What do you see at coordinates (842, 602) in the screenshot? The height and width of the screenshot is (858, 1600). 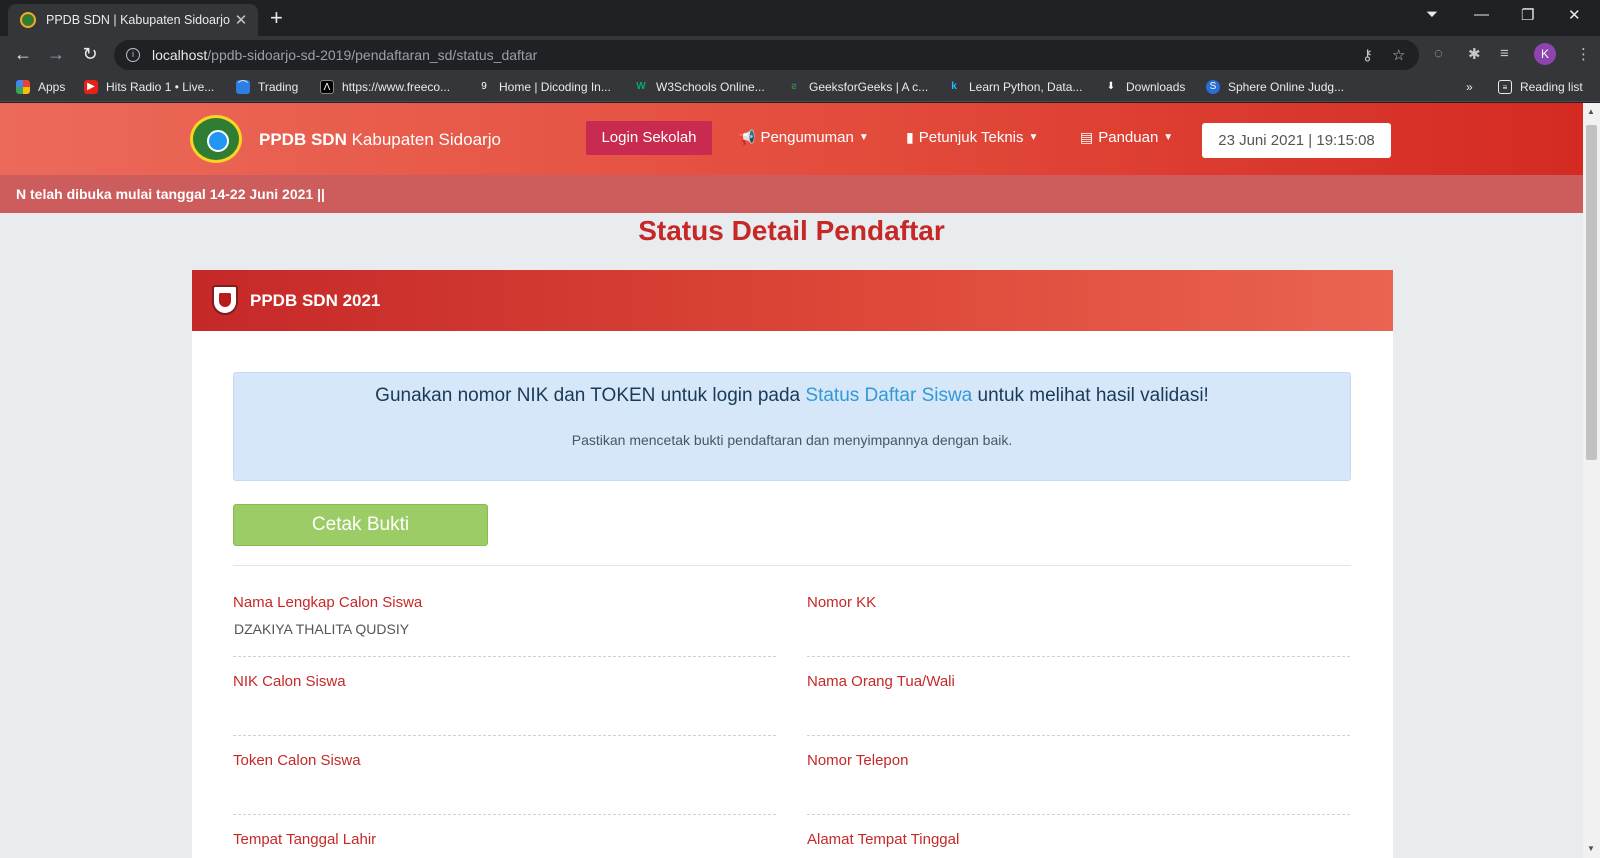 I see `field-label: Nomor KK` at bounding box center [842, 602].